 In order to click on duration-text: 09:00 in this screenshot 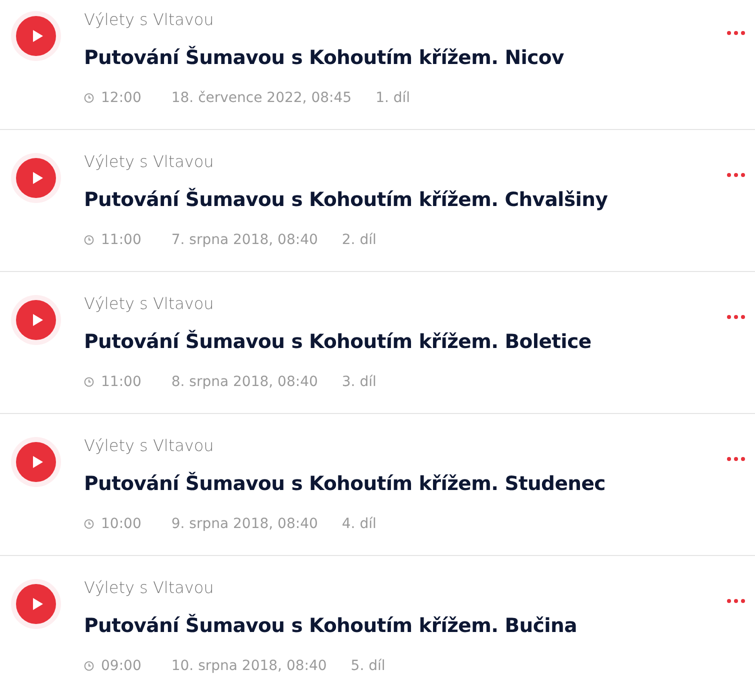, I will do `click(121, 666)`.